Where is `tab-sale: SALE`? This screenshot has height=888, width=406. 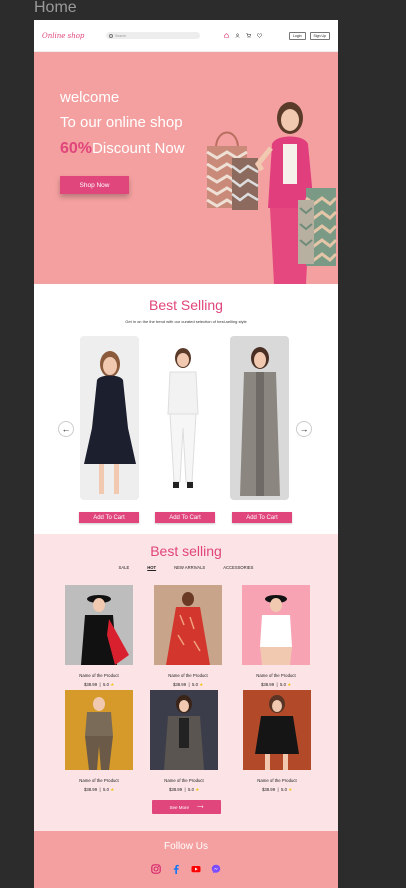
tab-sale: SALE is located at coordinates (124, 567).